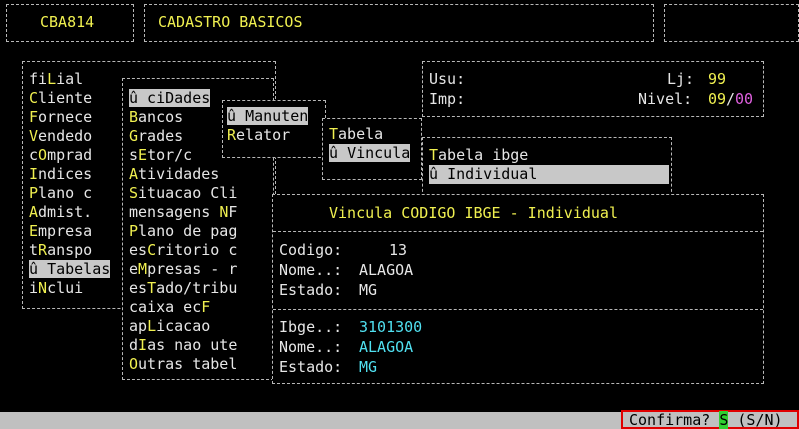 The height and width of the screenshot is (429, 799). What do you see at coordinates (38, 79) in the screenshot?
I see `main-menu-item-text: fi` at bounding box center [38, 79].